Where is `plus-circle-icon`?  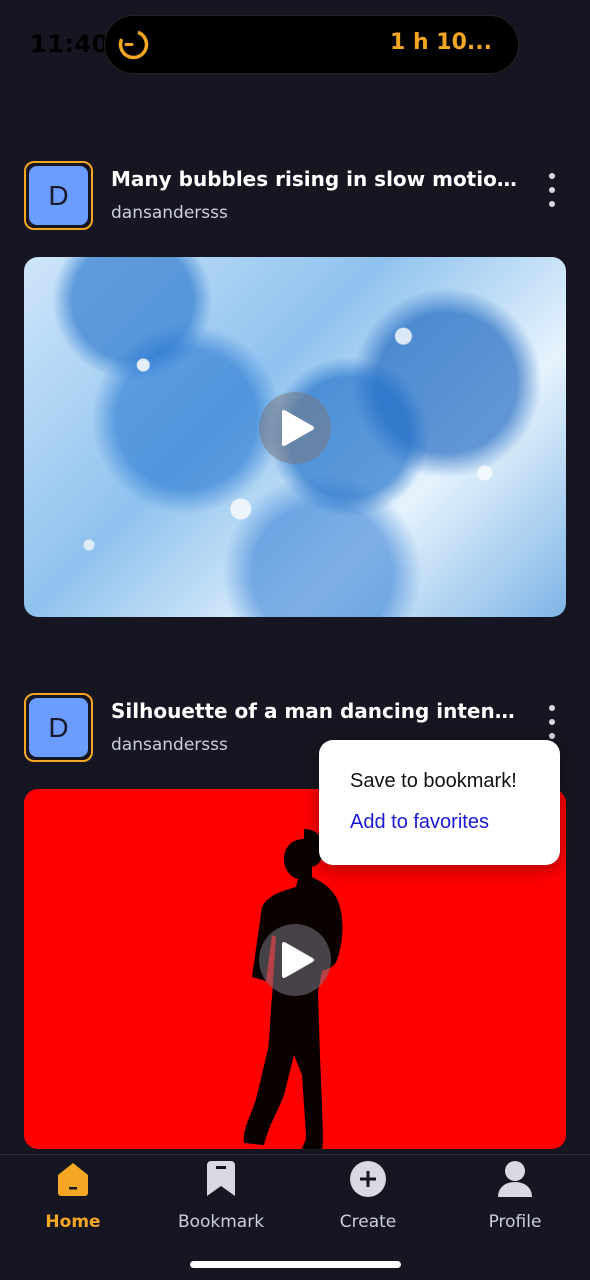 plus-circle-icon is located at coordinates (368, 1179).